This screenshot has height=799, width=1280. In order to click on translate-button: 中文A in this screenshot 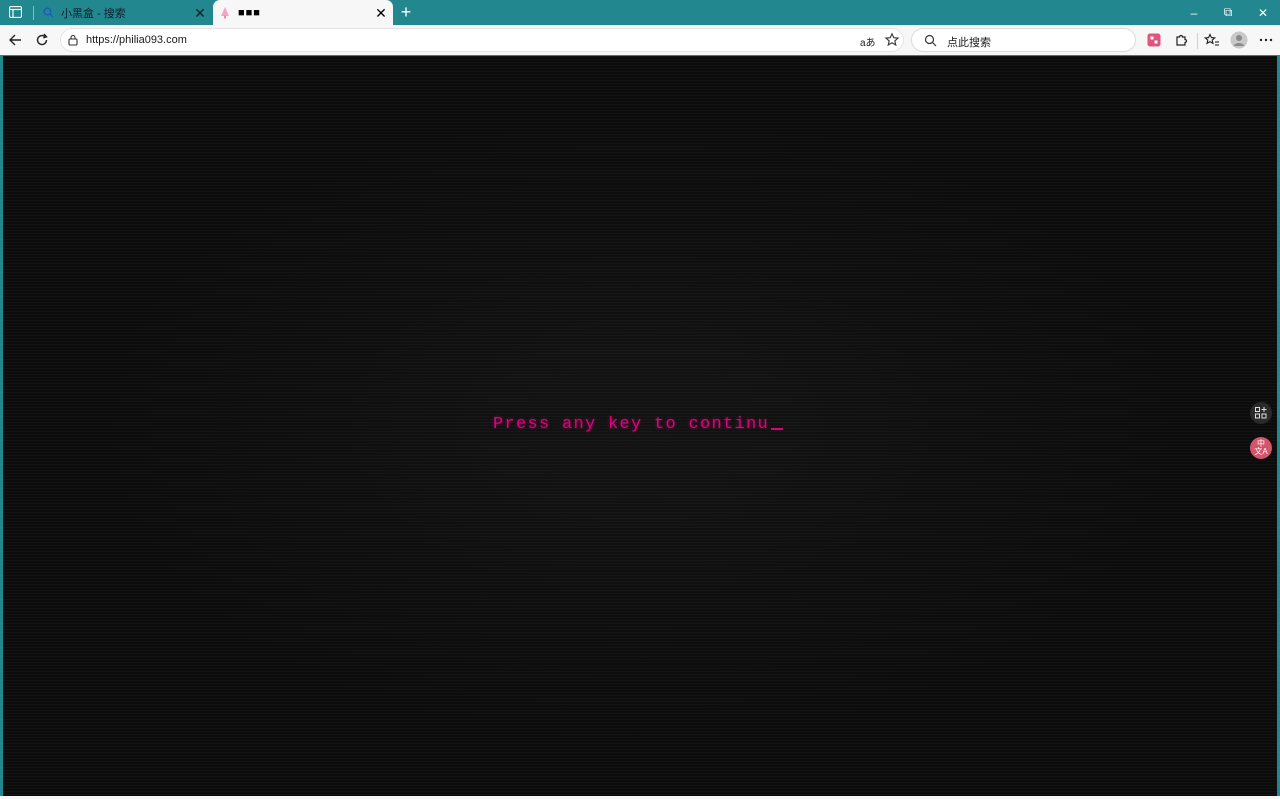, I will do `click(1261, 448)`.